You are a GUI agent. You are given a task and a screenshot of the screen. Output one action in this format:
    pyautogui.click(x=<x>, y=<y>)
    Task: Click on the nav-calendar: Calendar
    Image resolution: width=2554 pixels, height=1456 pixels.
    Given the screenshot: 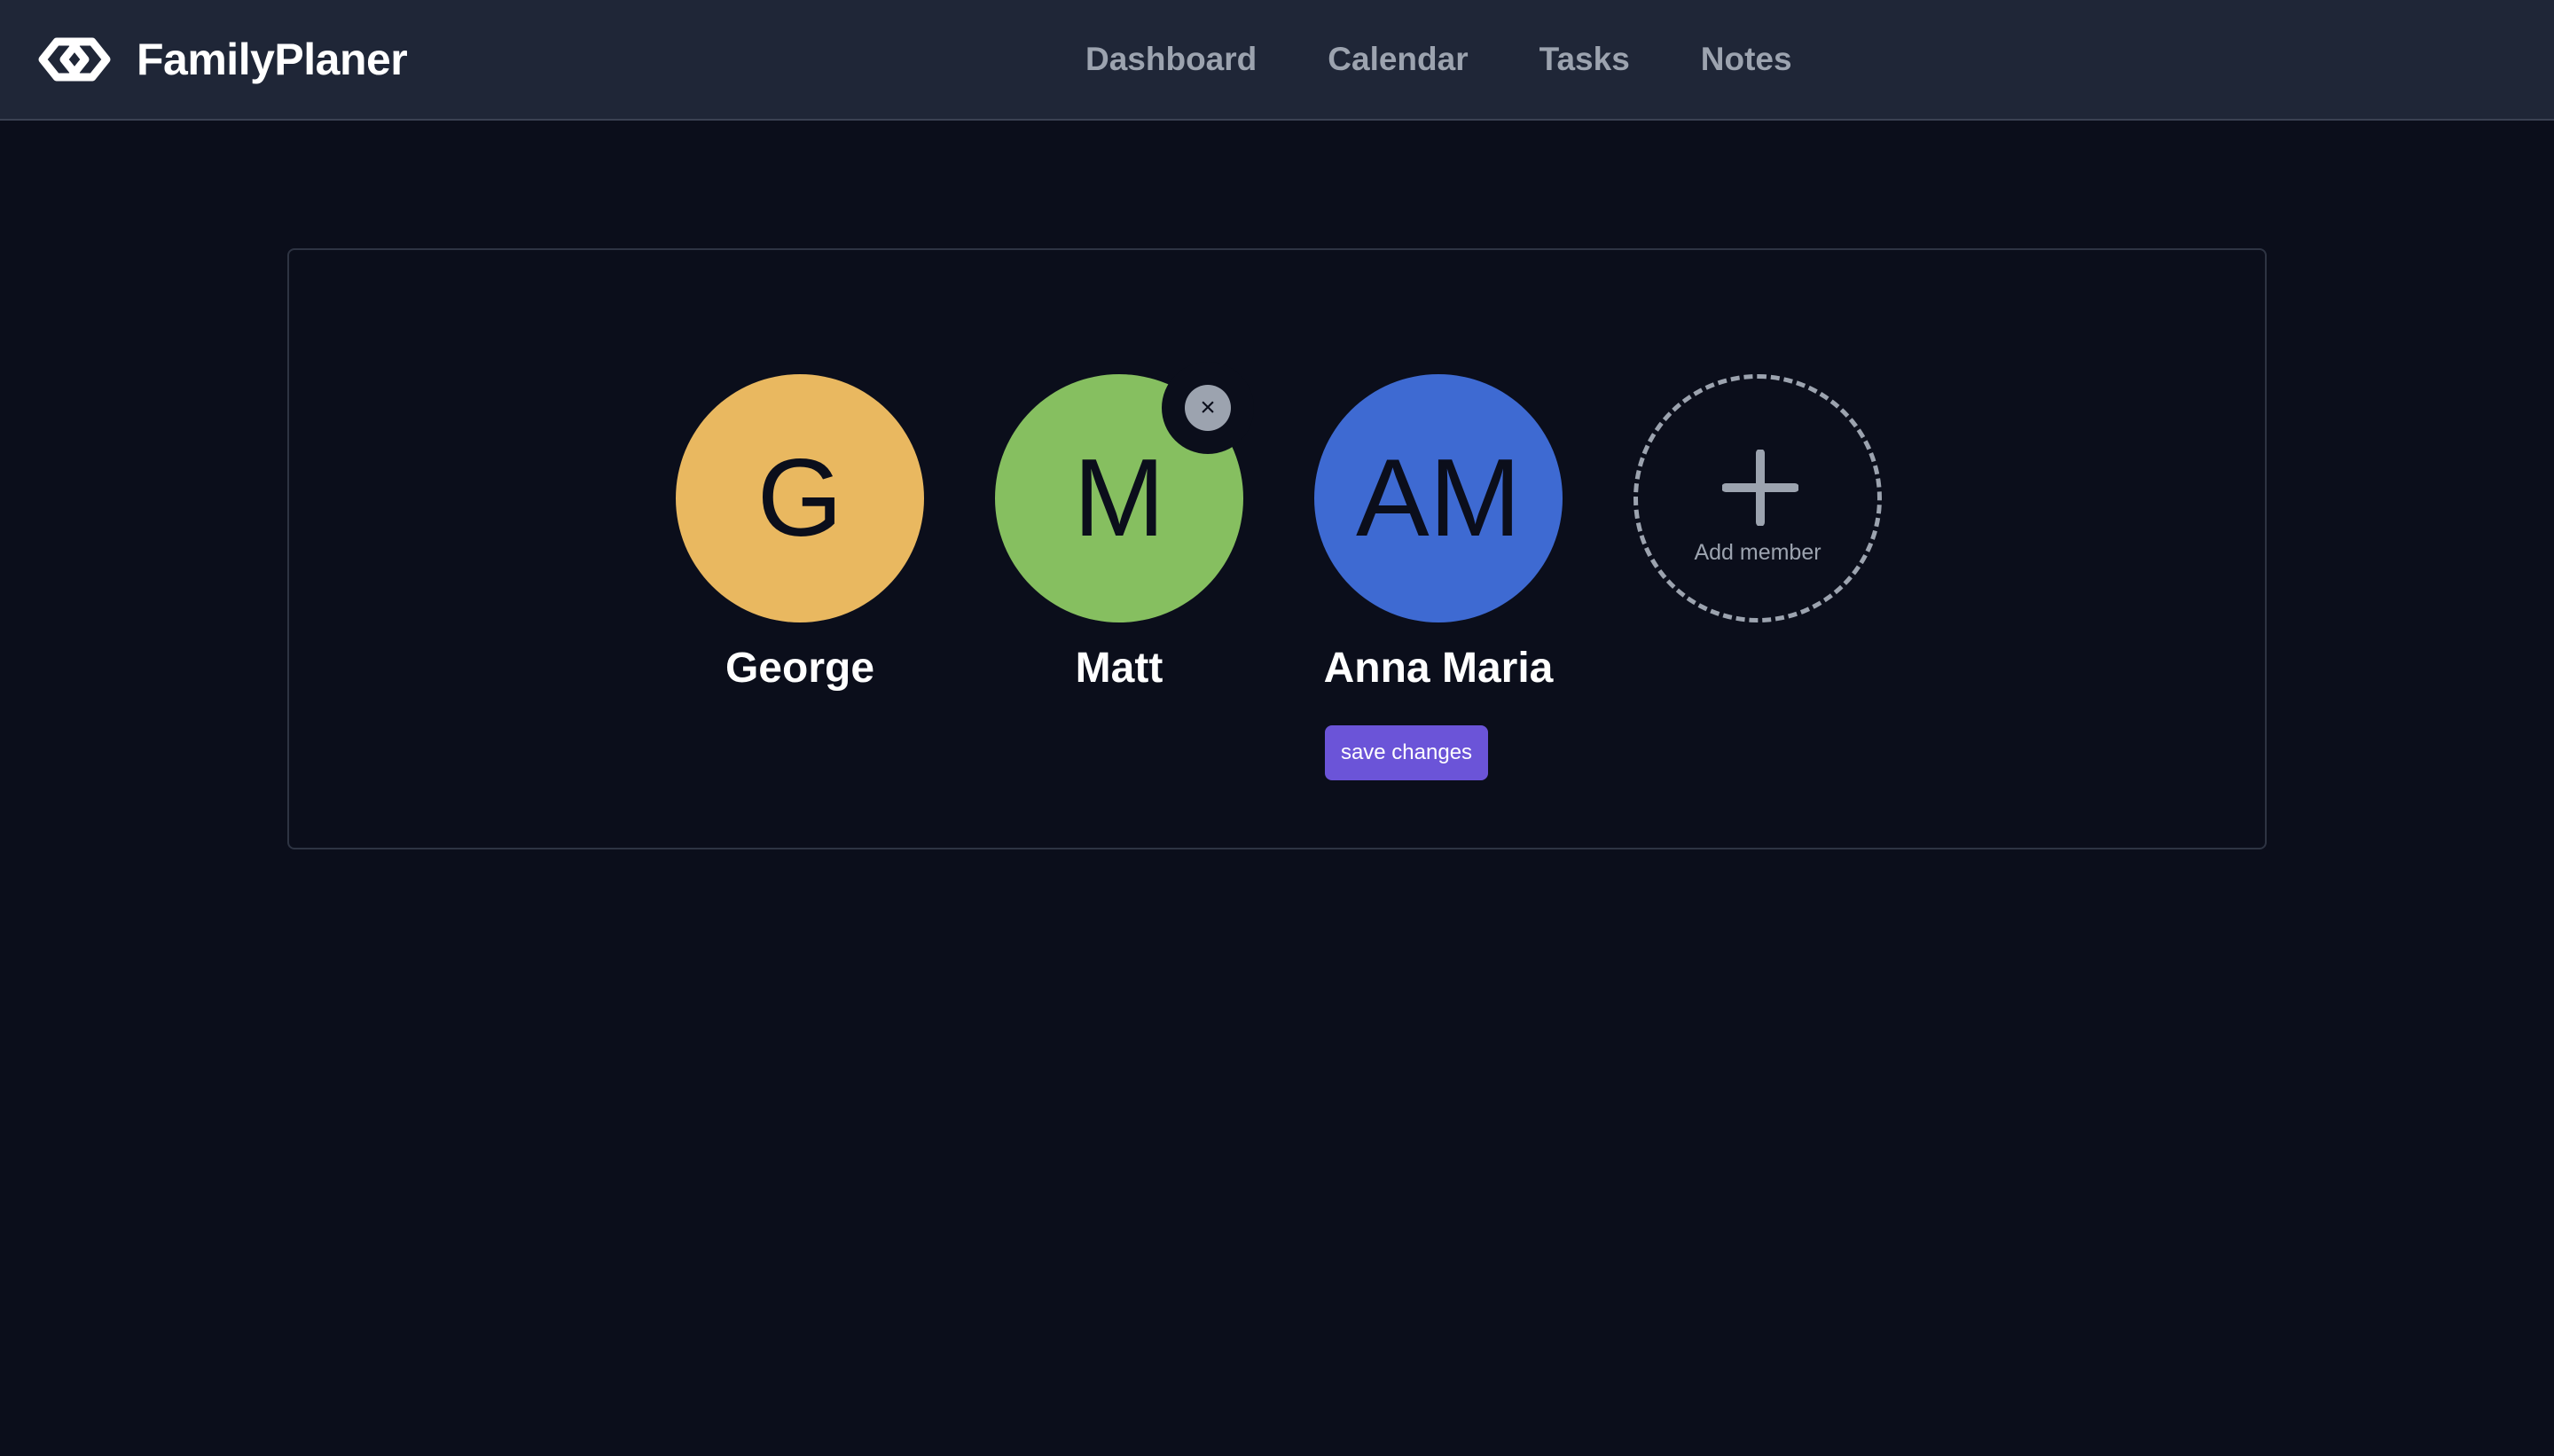 What is the action you would take?
    pyautogui.click(x=1398, y=59)
    